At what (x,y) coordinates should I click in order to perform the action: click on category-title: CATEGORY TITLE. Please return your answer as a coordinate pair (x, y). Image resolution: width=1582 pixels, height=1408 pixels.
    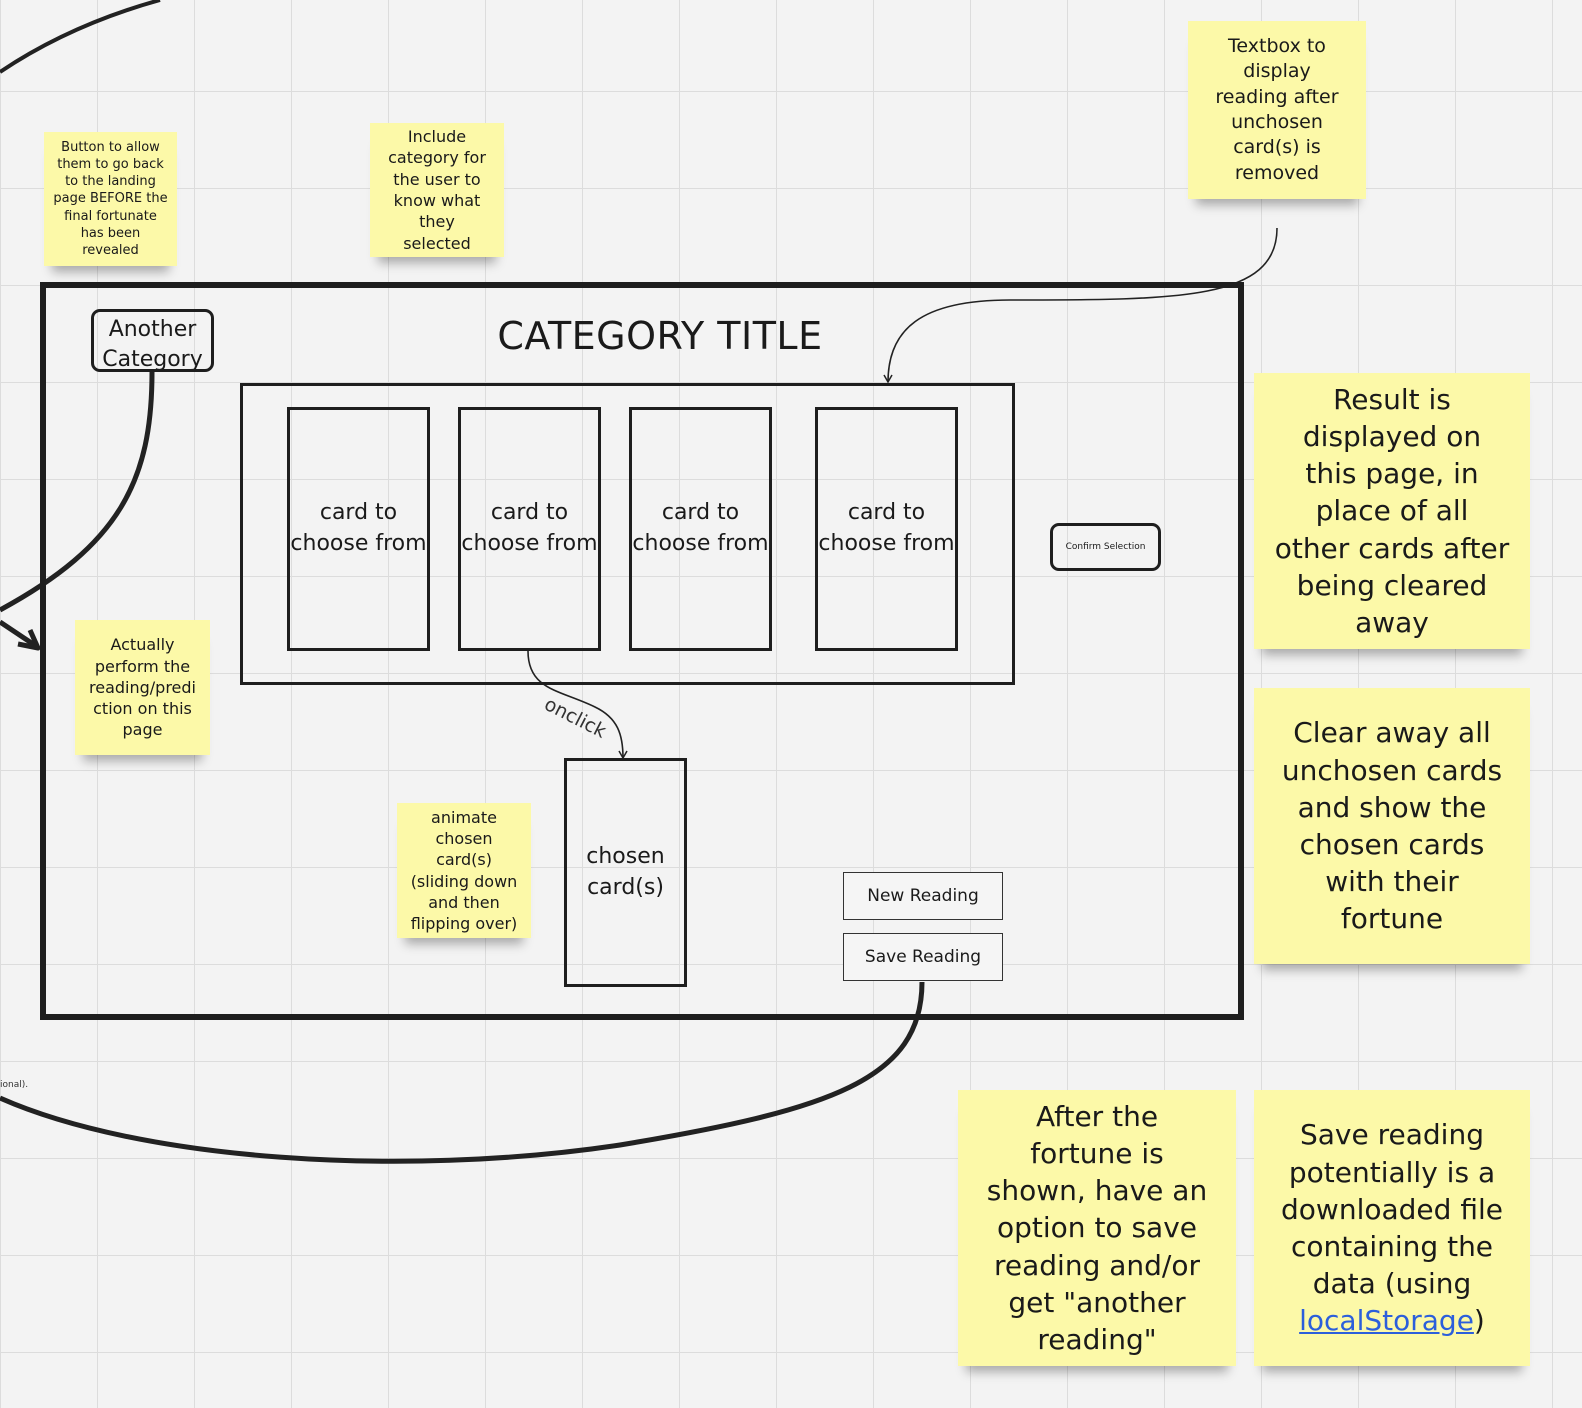
    Looking at the image, I should click on (660, 336).